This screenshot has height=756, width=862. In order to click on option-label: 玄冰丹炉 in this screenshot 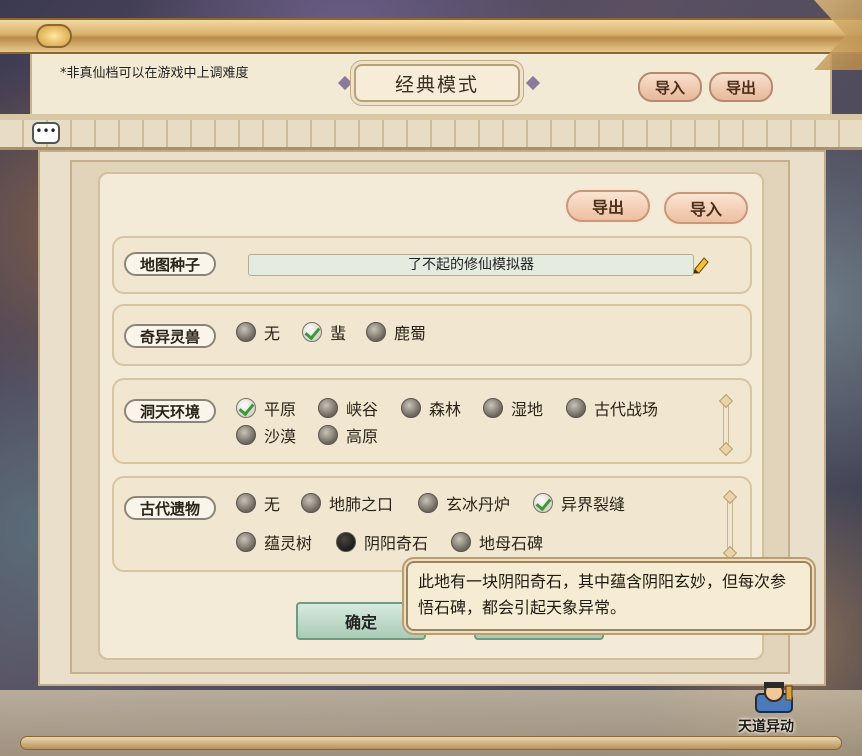, I will do `click(478, 504)`.